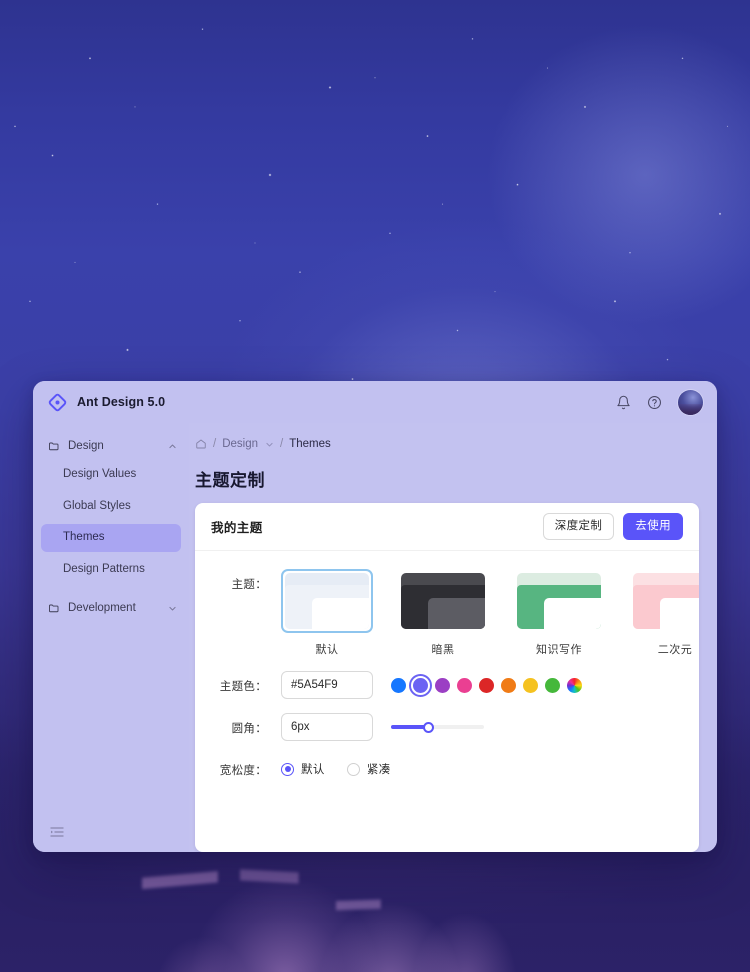 Image resolution: width=750 pixels, height=972 pixels. What do you see at coordinates (490, 613) in the screenshot?
I see `theme-option-list: 默认 暗黑 知识写作 二次元` at bounding box center [490, 613].